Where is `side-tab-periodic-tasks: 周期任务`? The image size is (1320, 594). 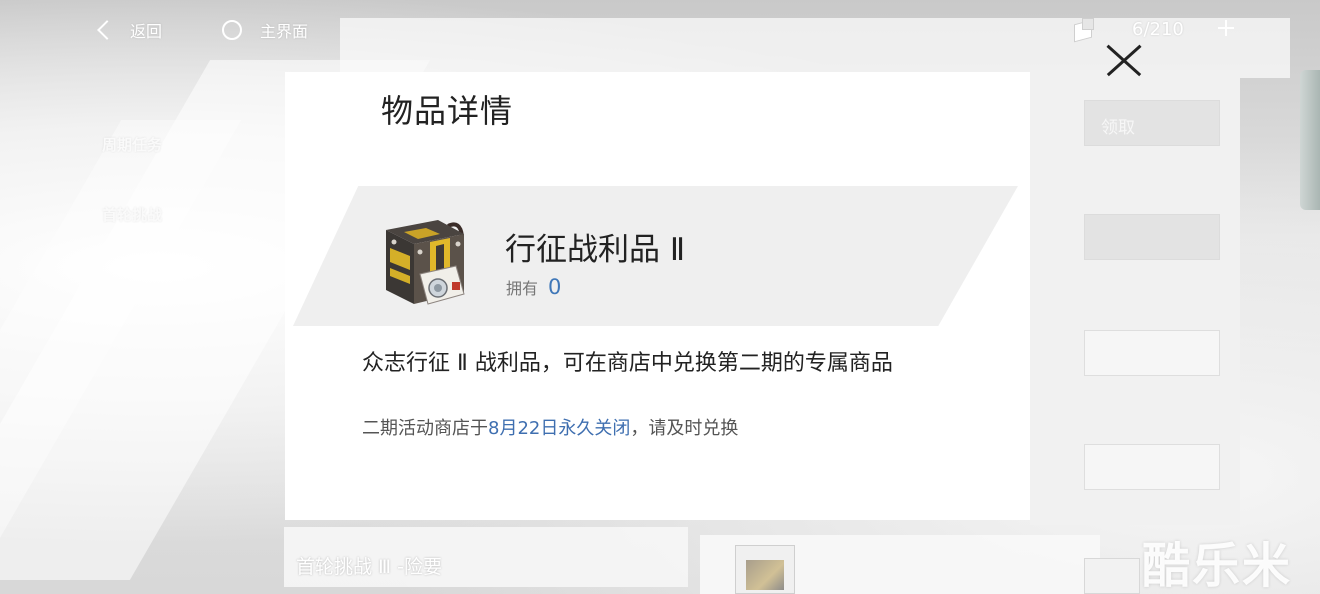 side-tab-periodic-tasks: 周期任务 is located at coordinates (132, 144).